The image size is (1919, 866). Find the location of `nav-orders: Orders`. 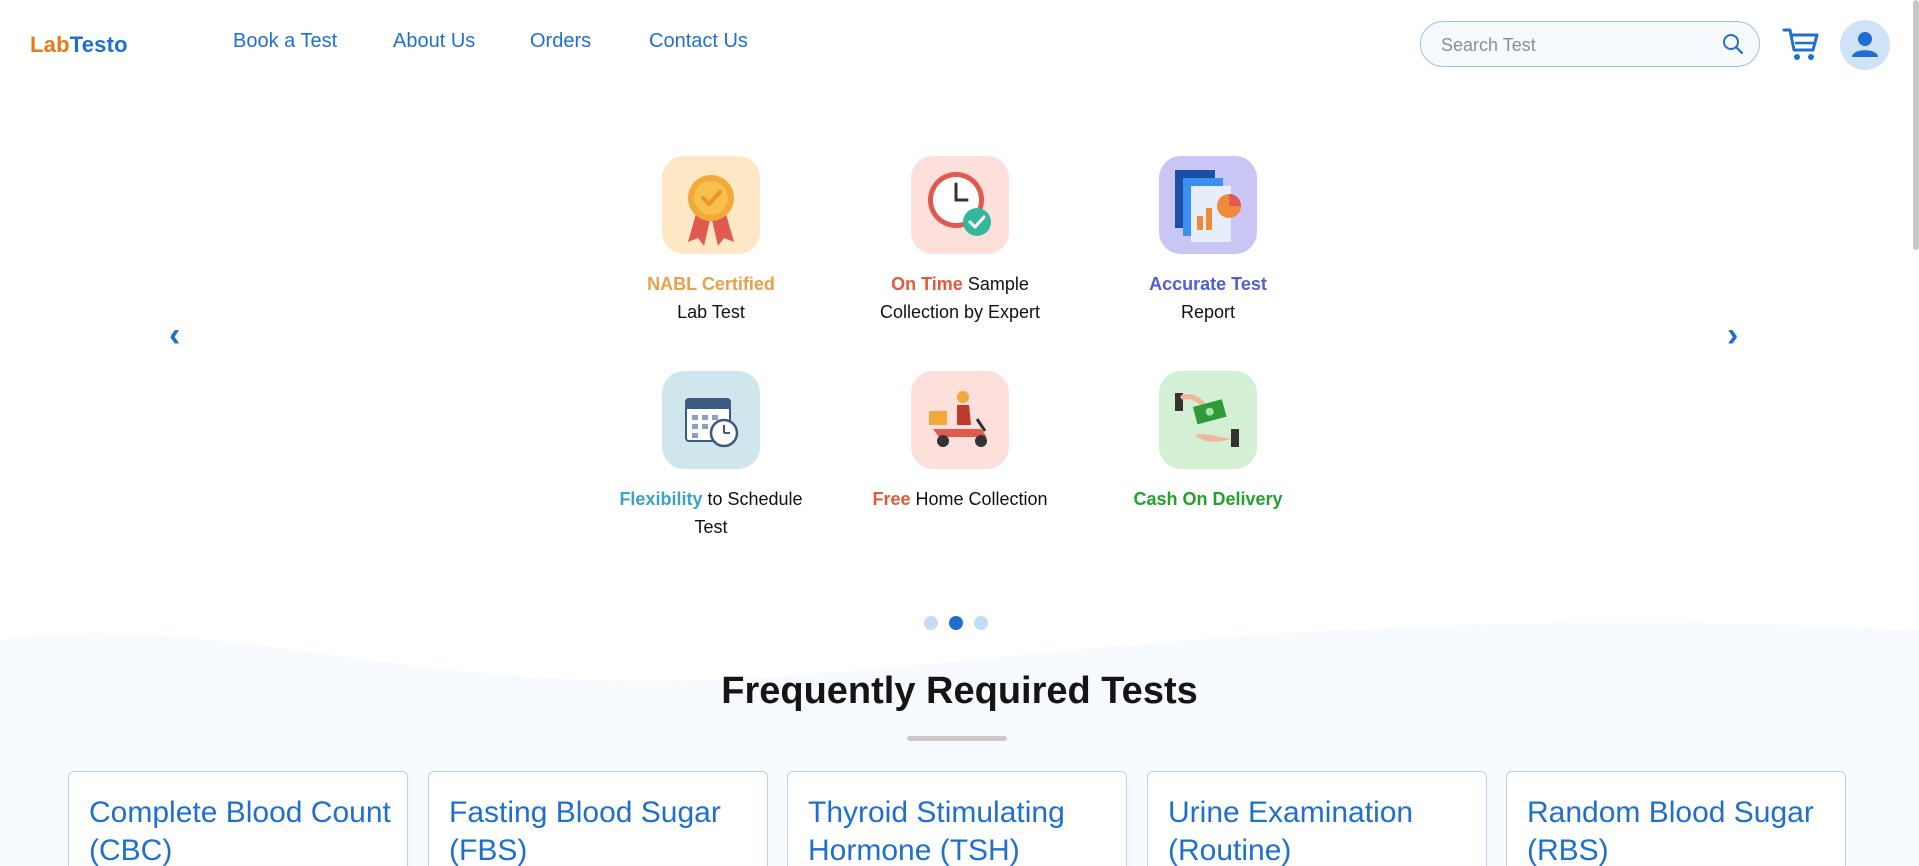

nav-orders: Orders is located at coordinates (560, 41).